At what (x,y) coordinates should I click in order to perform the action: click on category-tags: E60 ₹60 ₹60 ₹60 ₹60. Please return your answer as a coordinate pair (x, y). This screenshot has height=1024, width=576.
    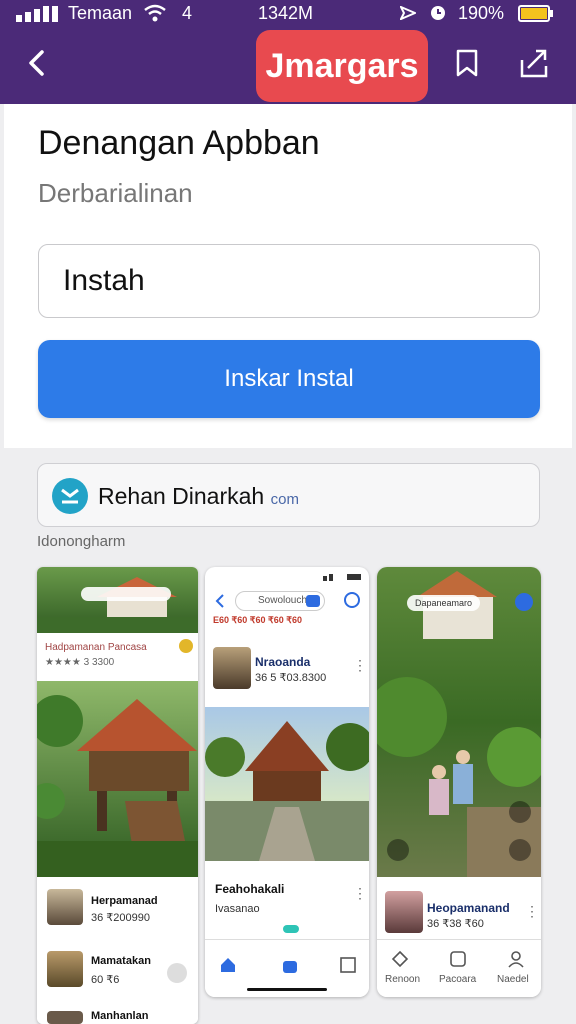
    Looking at the image, I should click on (257, 620).